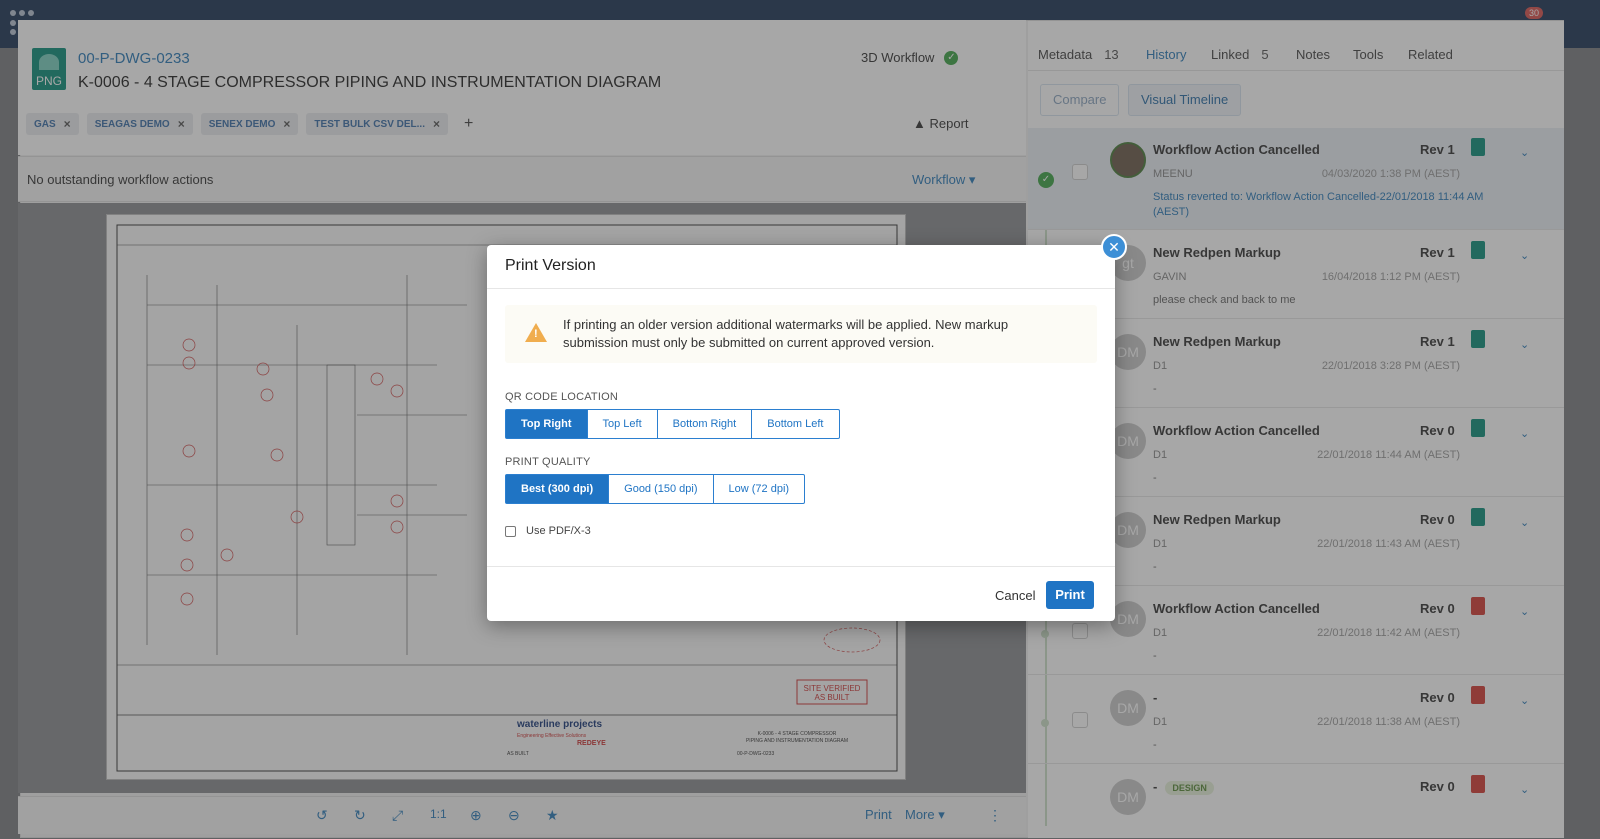 This screenshot has height=839, width=1600. Describe the element at coordinates (558, 531) in the screenshot. I see `pdfx-label: Use PDF/X-3` at that location.